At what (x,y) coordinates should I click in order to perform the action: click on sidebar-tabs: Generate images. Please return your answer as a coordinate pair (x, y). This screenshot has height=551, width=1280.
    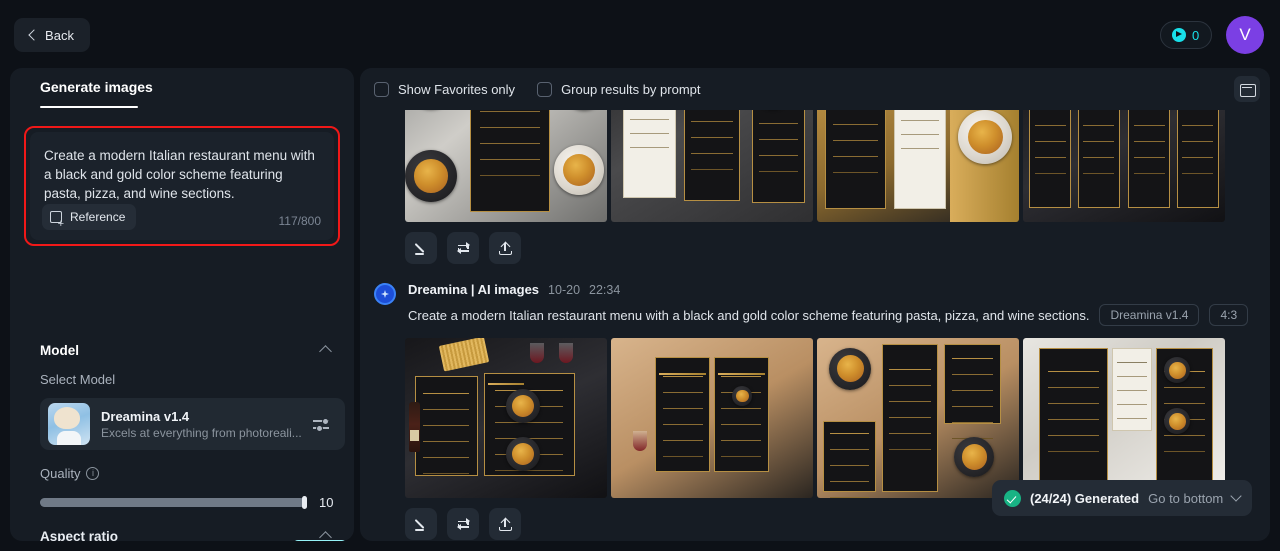
    Looking at the image, I should click on (182, 90).